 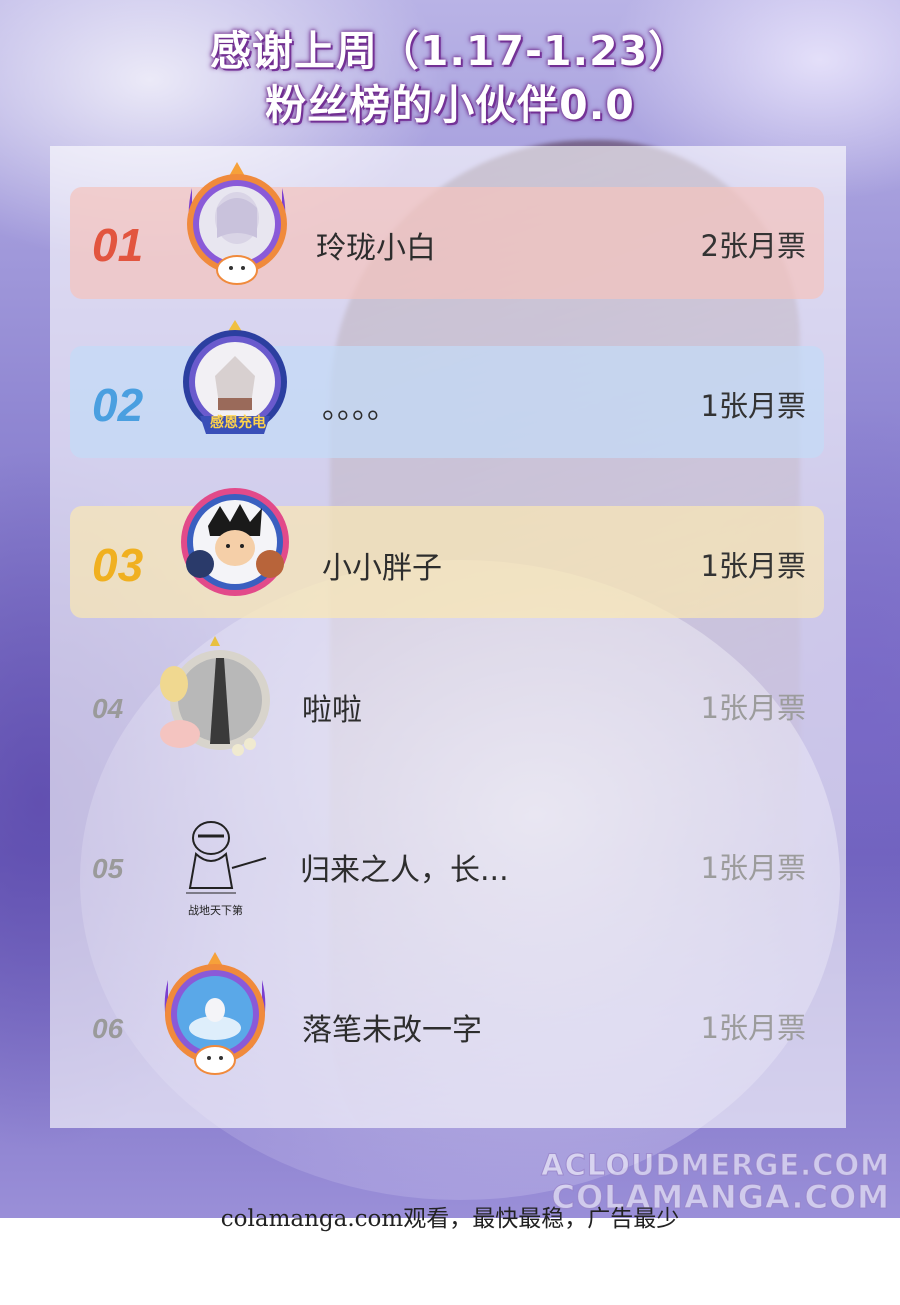 What do you see at coordinates (235, 381) in the screenshot?
I see `avatar: 感恩充电` at bounding box center [235, 381].